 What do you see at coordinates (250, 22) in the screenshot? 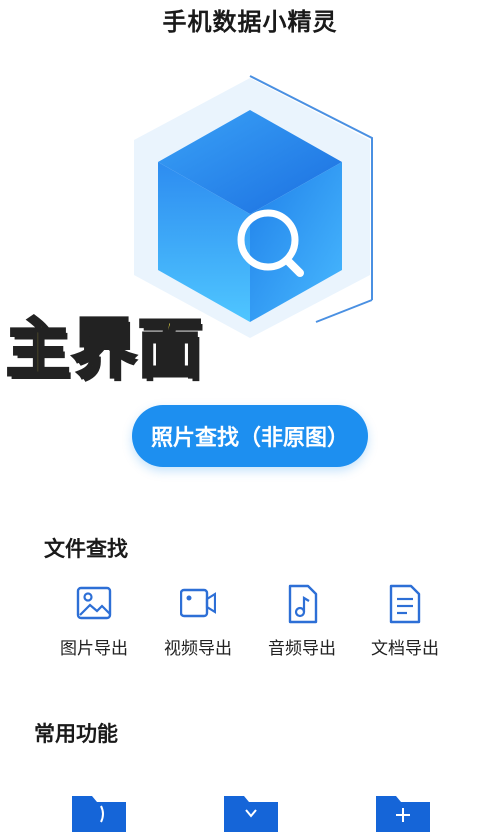
I see `app-title: 手机数据小精灵` at bounding box center [250, 22].